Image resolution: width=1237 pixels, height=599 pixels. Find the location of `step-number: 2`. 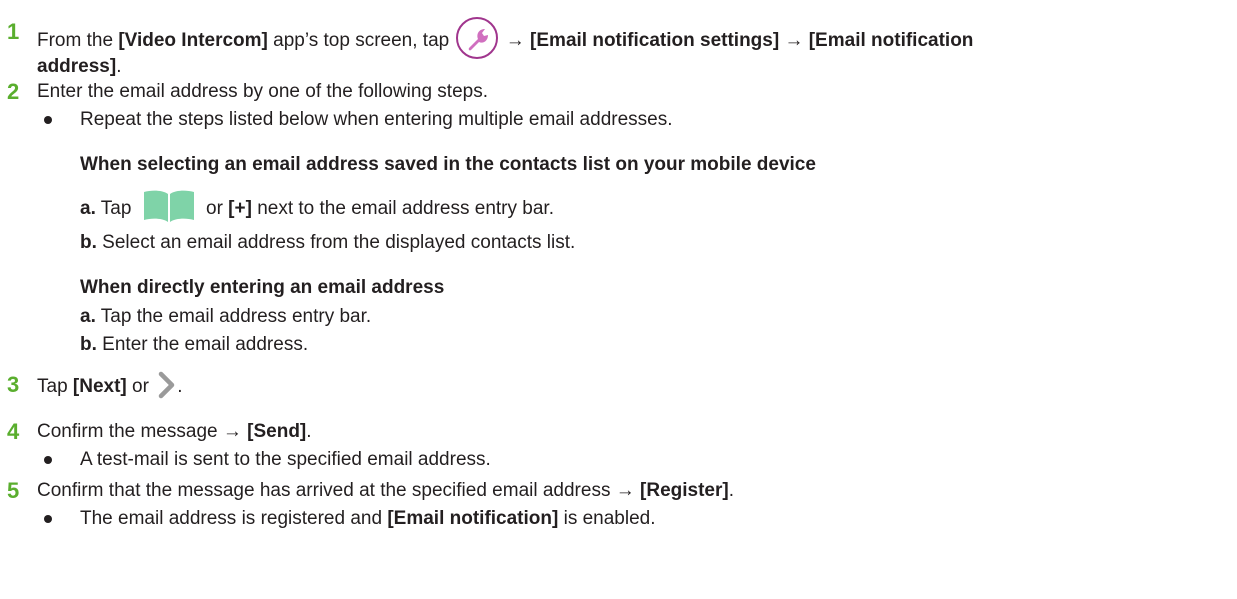

step-number: 2 is located at coordinates (13, 91).